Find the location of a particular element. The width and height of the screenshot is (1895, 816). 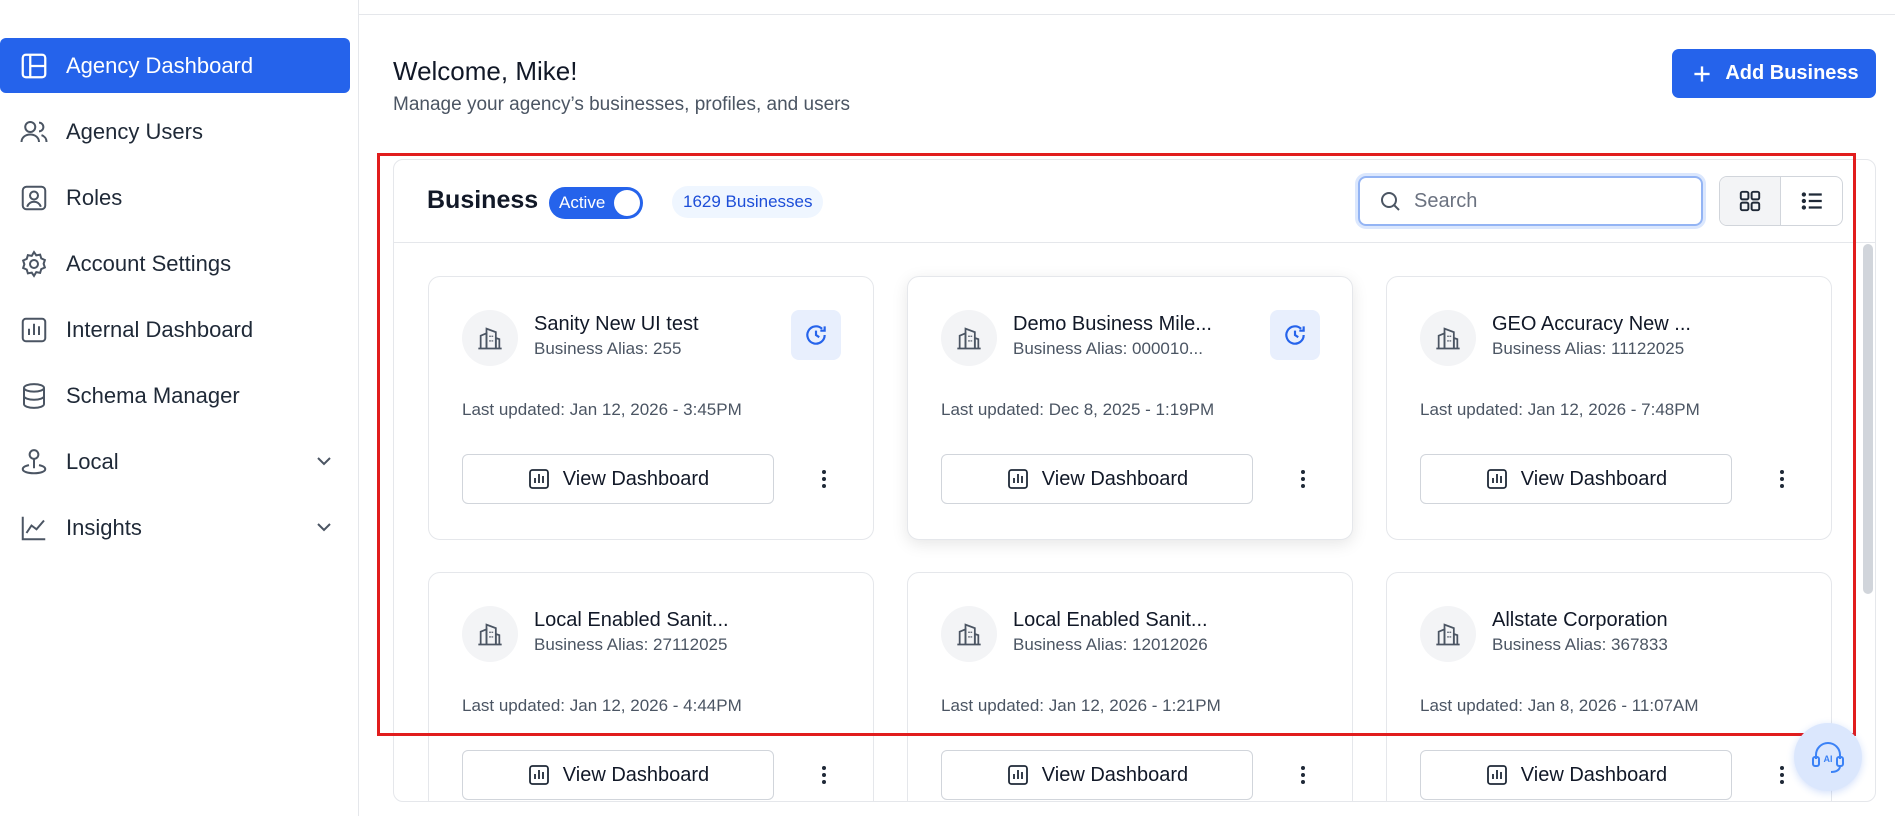

ai-headset-icon: AI is located at coordinates (1828, 757).